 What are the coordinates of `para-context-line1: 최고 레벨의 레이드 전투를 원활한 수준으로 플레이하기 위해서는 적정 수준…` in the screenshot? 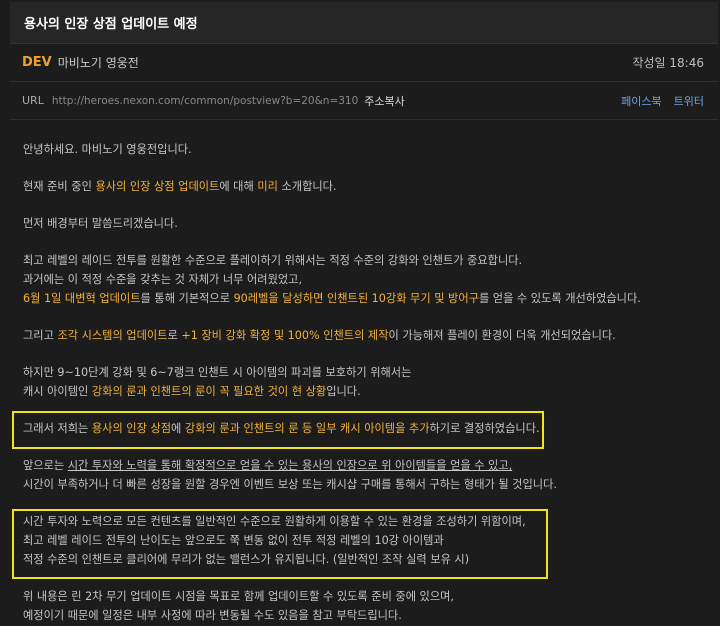 It's located at (273, 260).